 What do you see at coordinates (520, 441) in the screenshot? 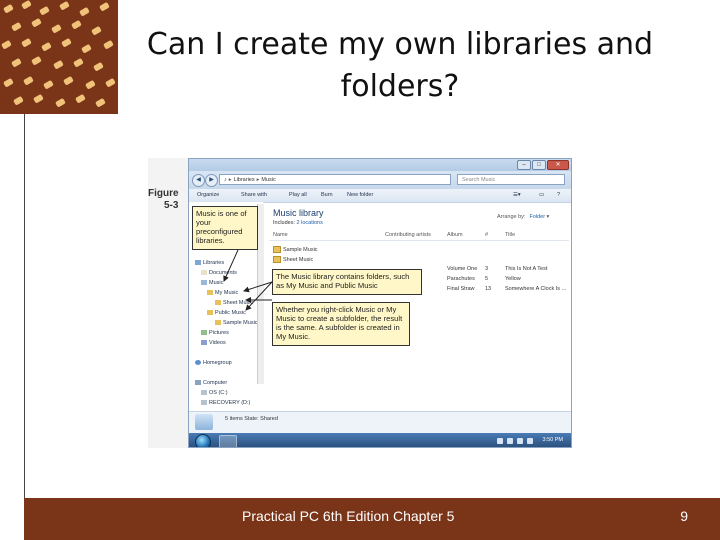
I see `tray-volume-icon` at bounding box center [520, 441].